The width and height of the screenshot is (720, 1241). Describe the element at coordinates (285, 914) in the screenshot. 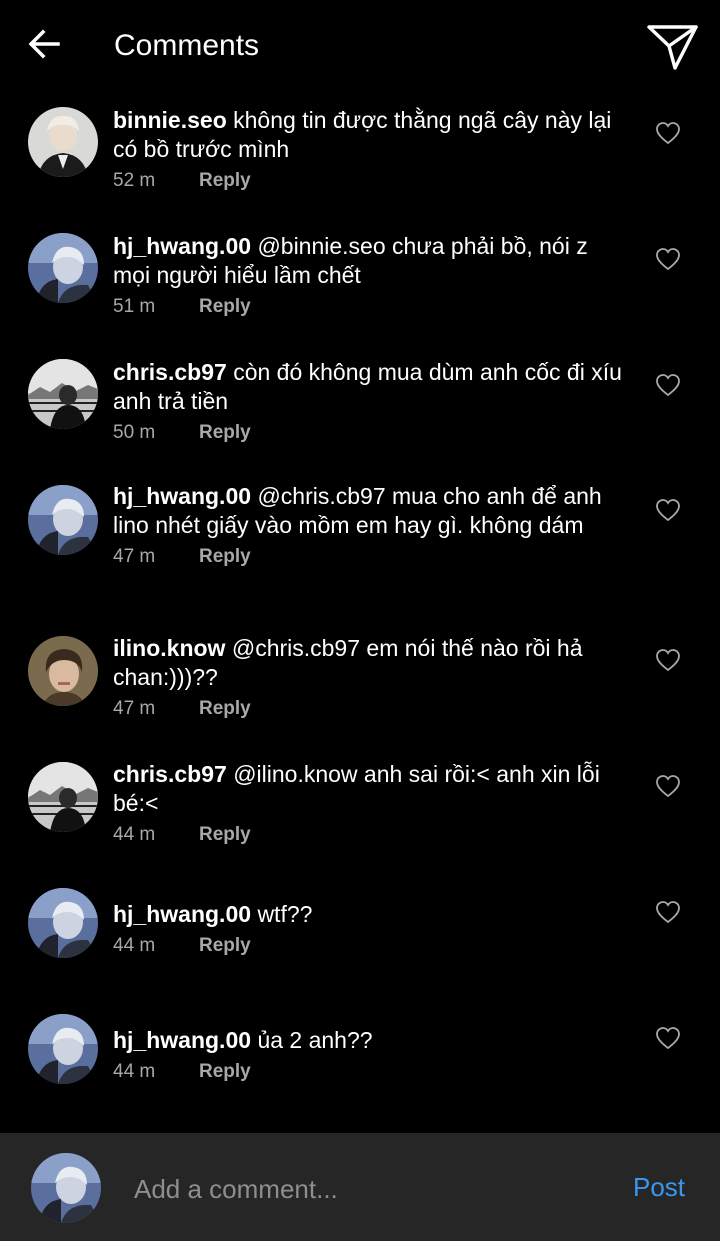

I see `comment-text: wtf??` at that location.